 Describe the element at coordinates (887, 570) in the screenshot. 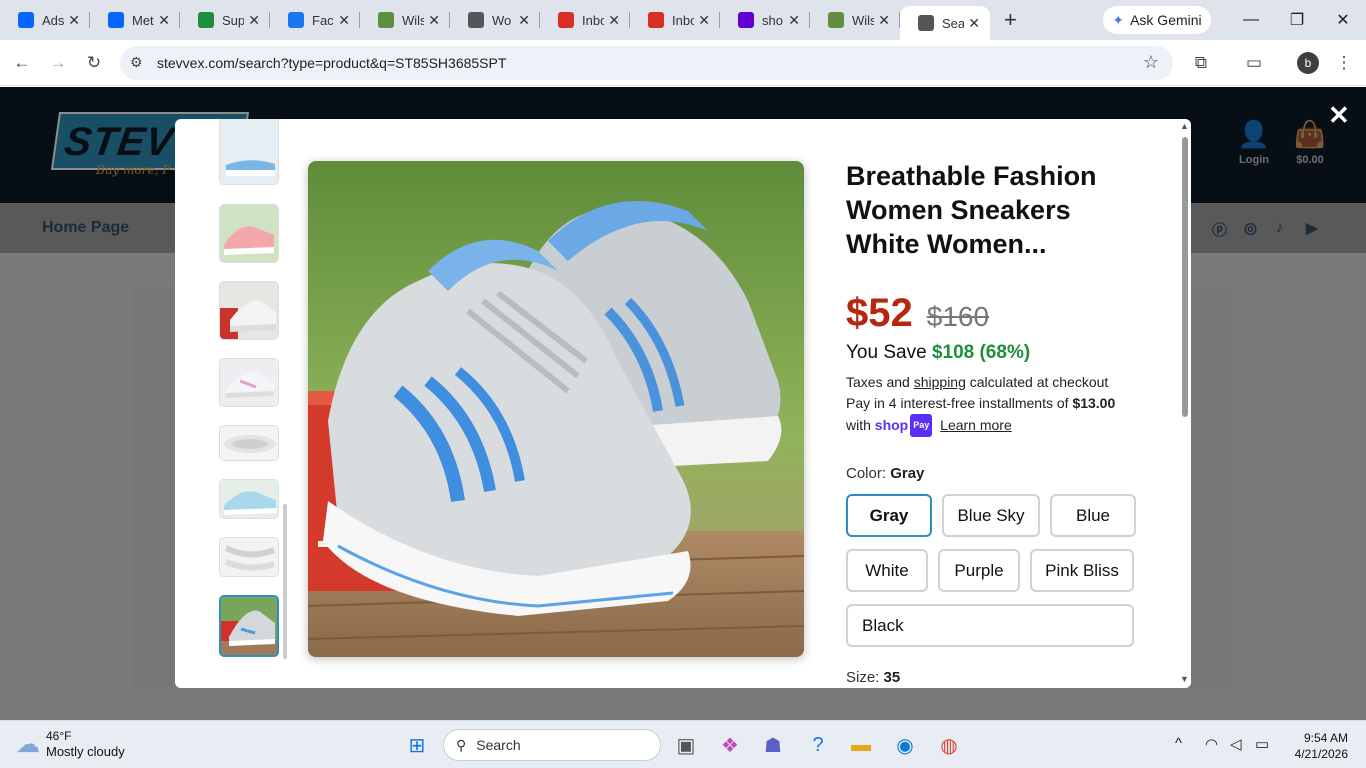

I see `color-option-white: White` at that location.